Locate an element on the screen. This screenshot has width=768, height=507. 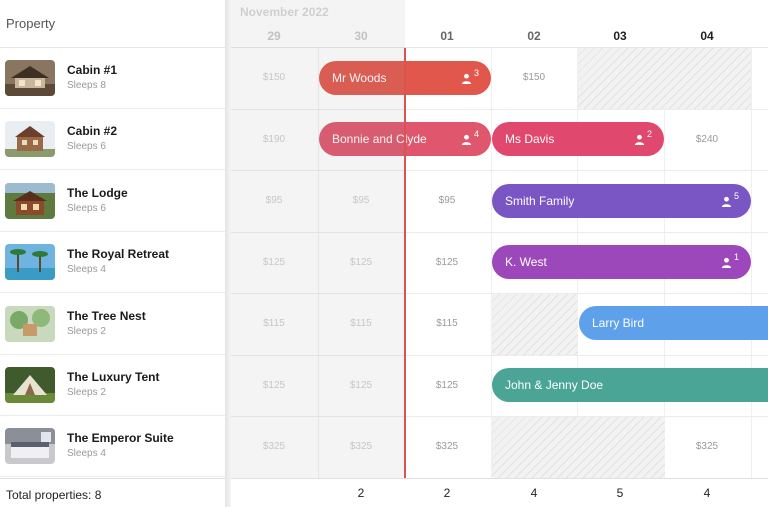
day-header-02: 02 is located at coordinates (534, 36).